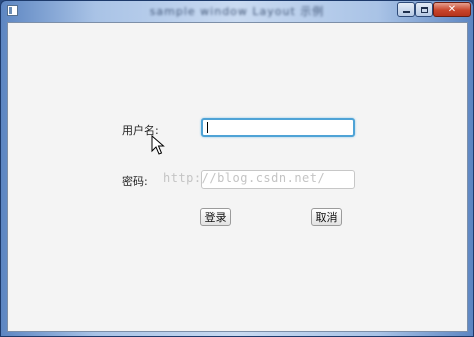 This screenshot has height=337, width=474. Describe the element at coordinates (237, 11) in the screenshot. I see `title-bar: sample window Layout 示例 ✕` at that location.